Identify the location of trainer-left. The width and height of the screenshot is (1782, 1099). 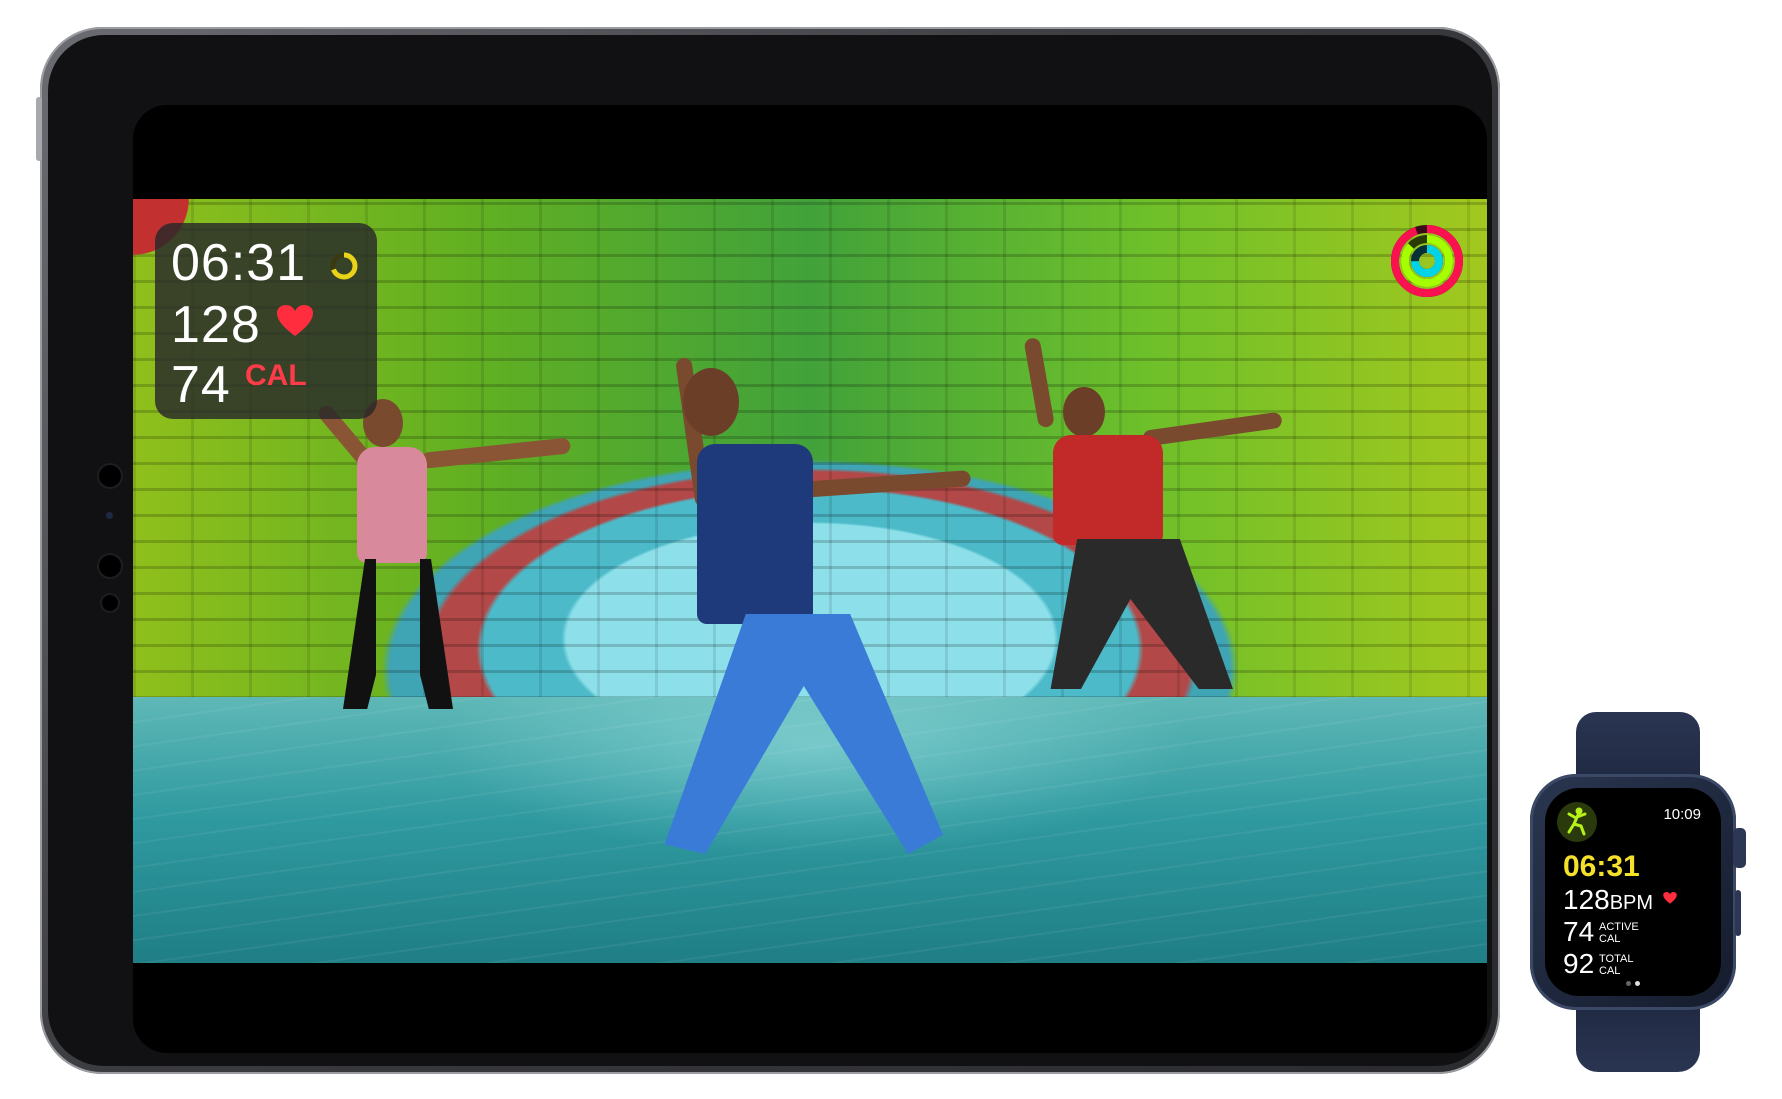
(437, 549).